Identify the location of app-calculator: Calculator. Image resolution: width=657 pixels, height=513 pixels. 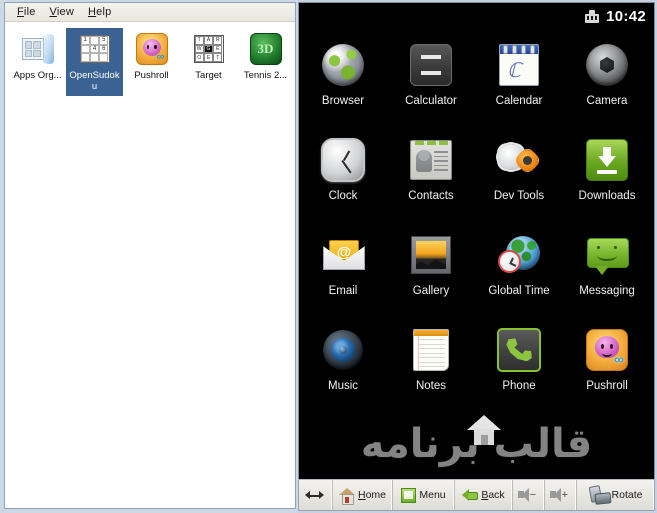
(431, 83).